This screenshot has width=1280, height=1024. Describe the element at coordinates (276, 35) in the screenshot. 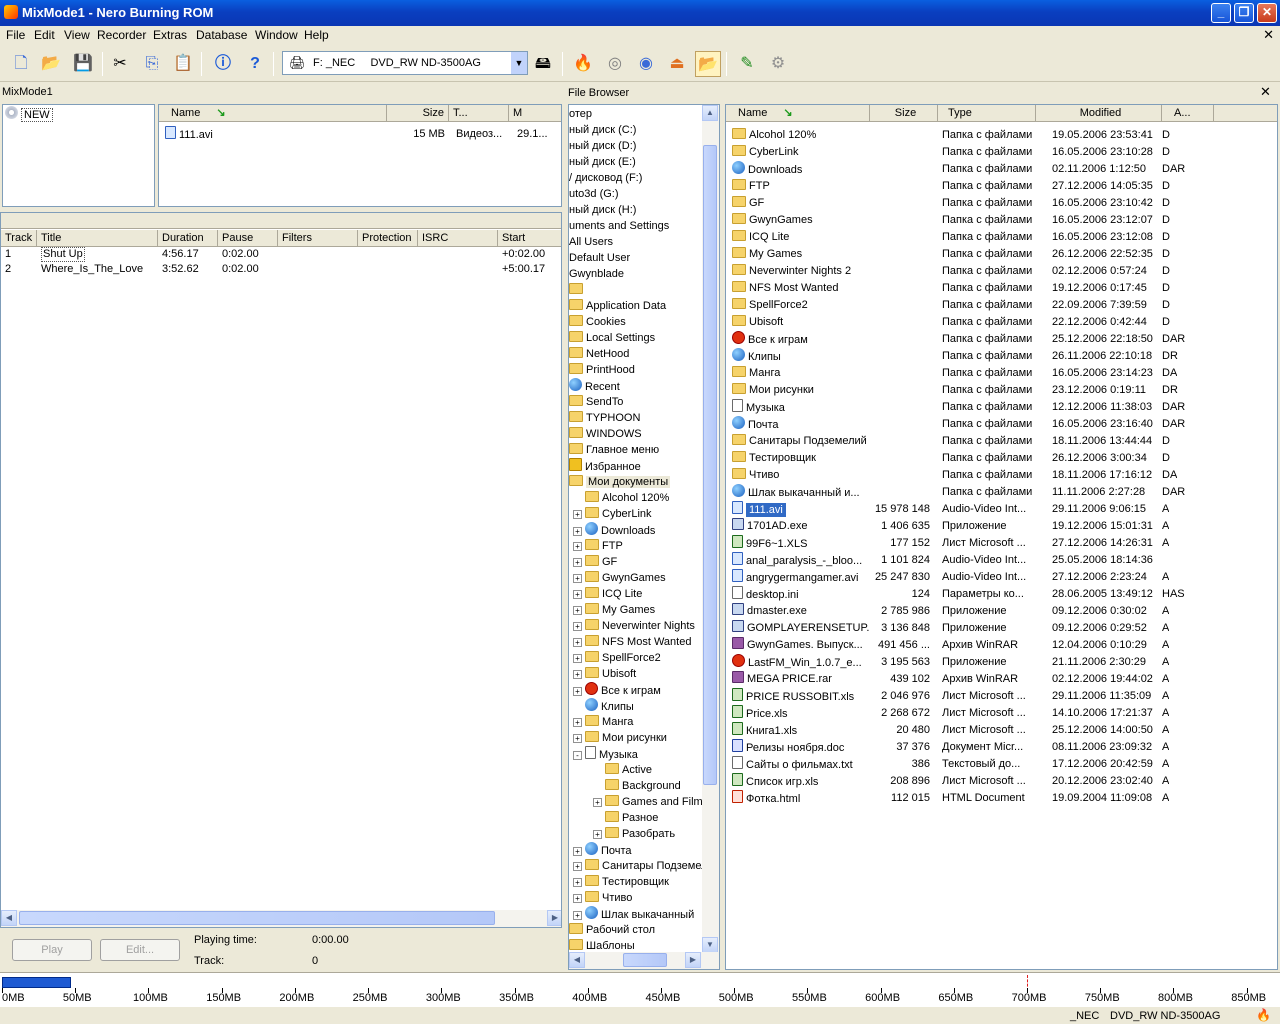

I see `menu-window: Window` at that location.